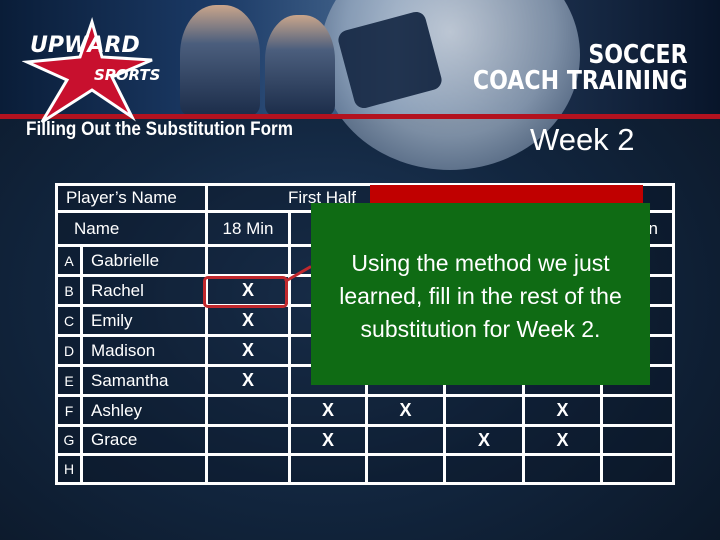 This screenshot has height=540, width=720. I want to click on brand-line-2: COACH TRAINING, so click(580, 81).